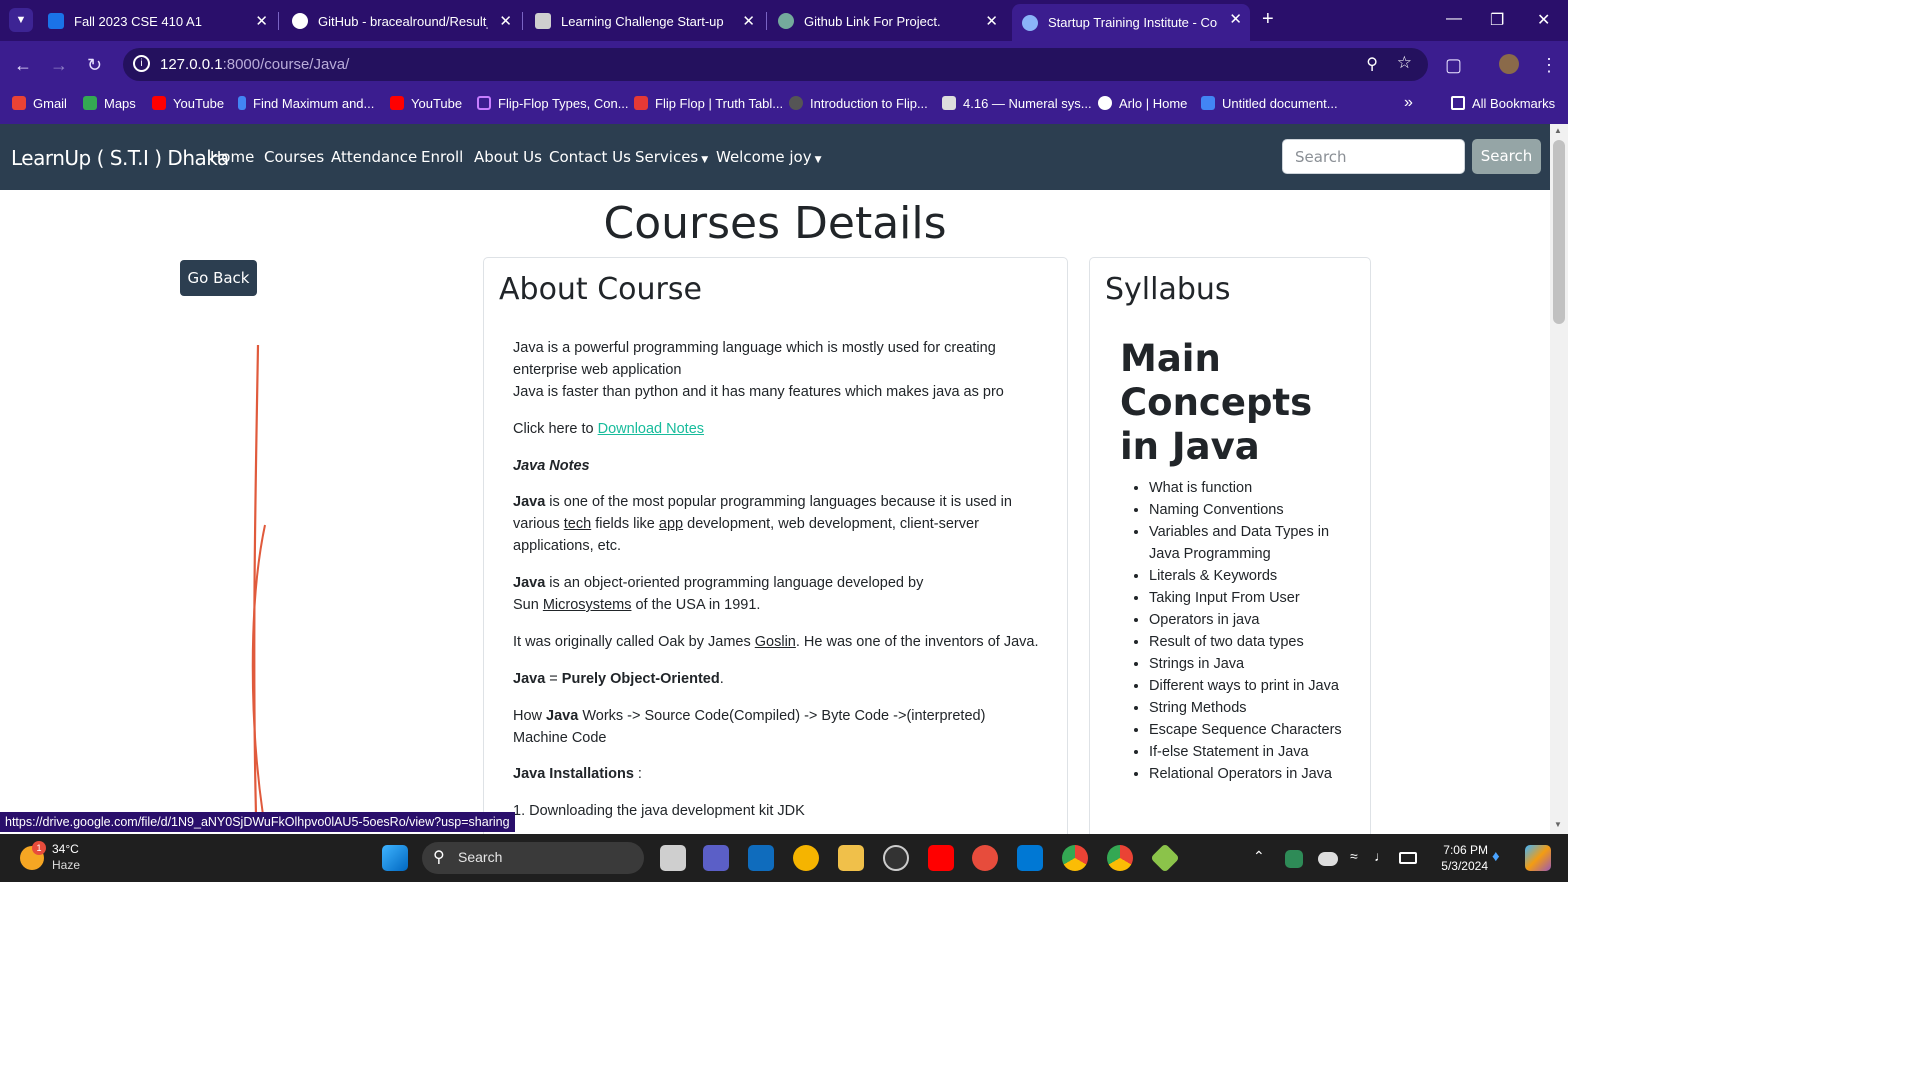  What do you see at coordinates (397, 103) in the screenshot?
I see `youtube-icon` at bounding box center [397, 103].